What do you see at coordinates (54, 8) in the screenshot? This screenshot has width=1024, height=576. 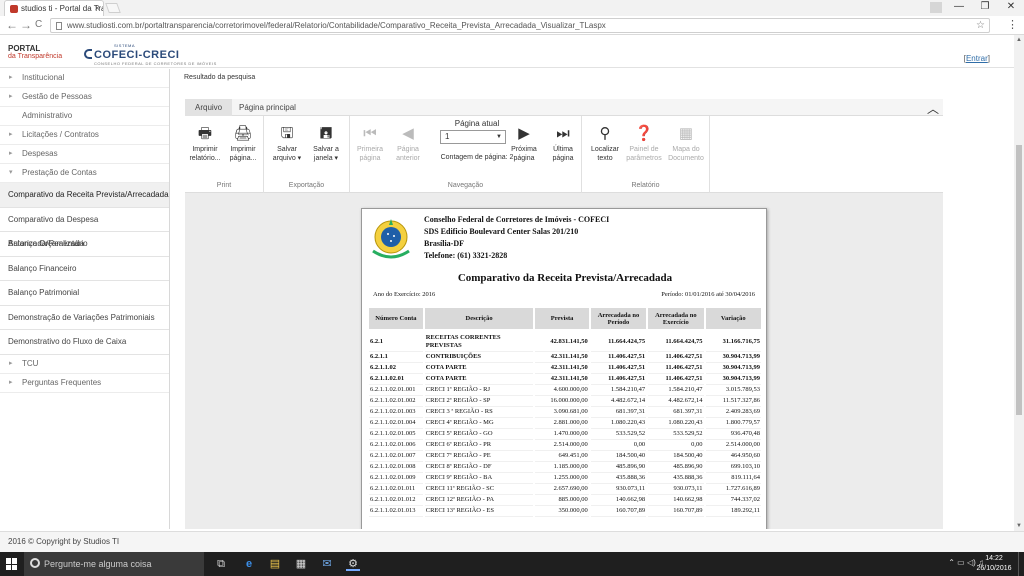 I see `browser-tab: studios ti - Portal da Tra ×` at bounding box center [54, 8].